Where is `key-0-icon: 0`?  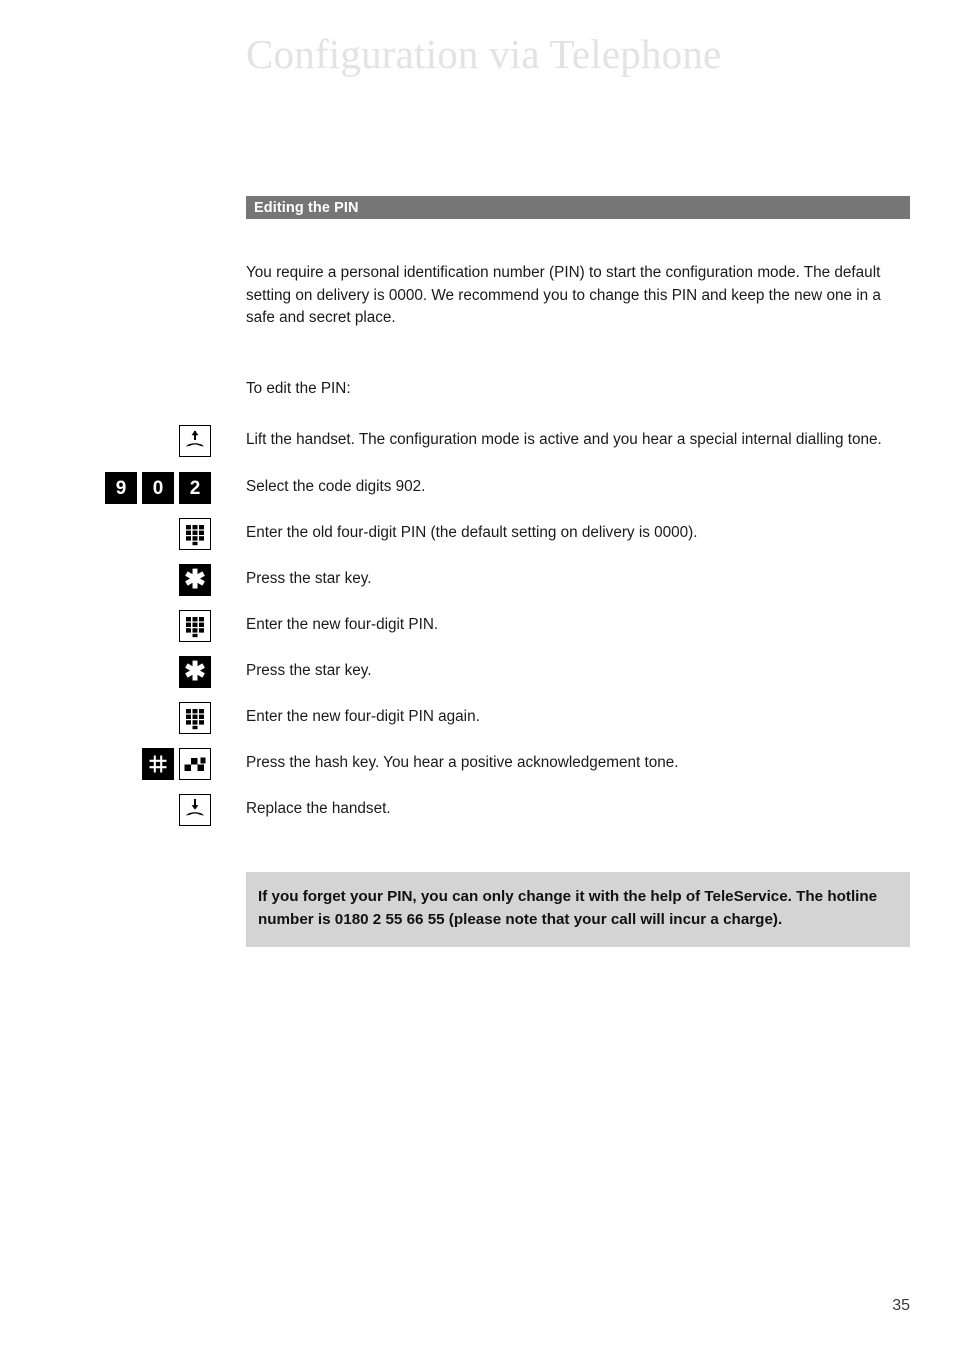 key-0-icon: 0 is located at coordinates (158, 488).